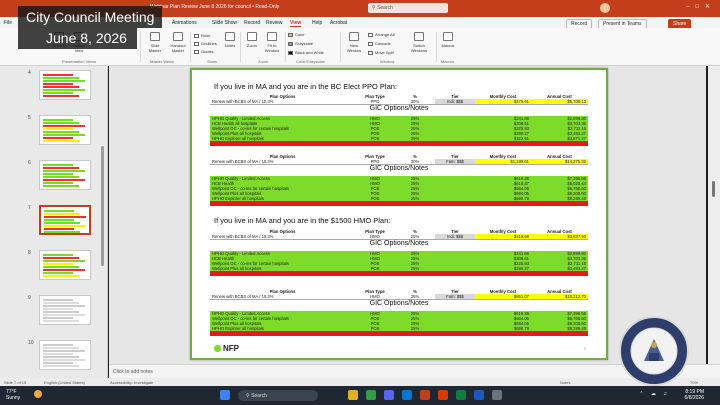  Describe the element at coordinates (306, 52) in the screenshot. I see `black-white-button: Black and White` at that location.